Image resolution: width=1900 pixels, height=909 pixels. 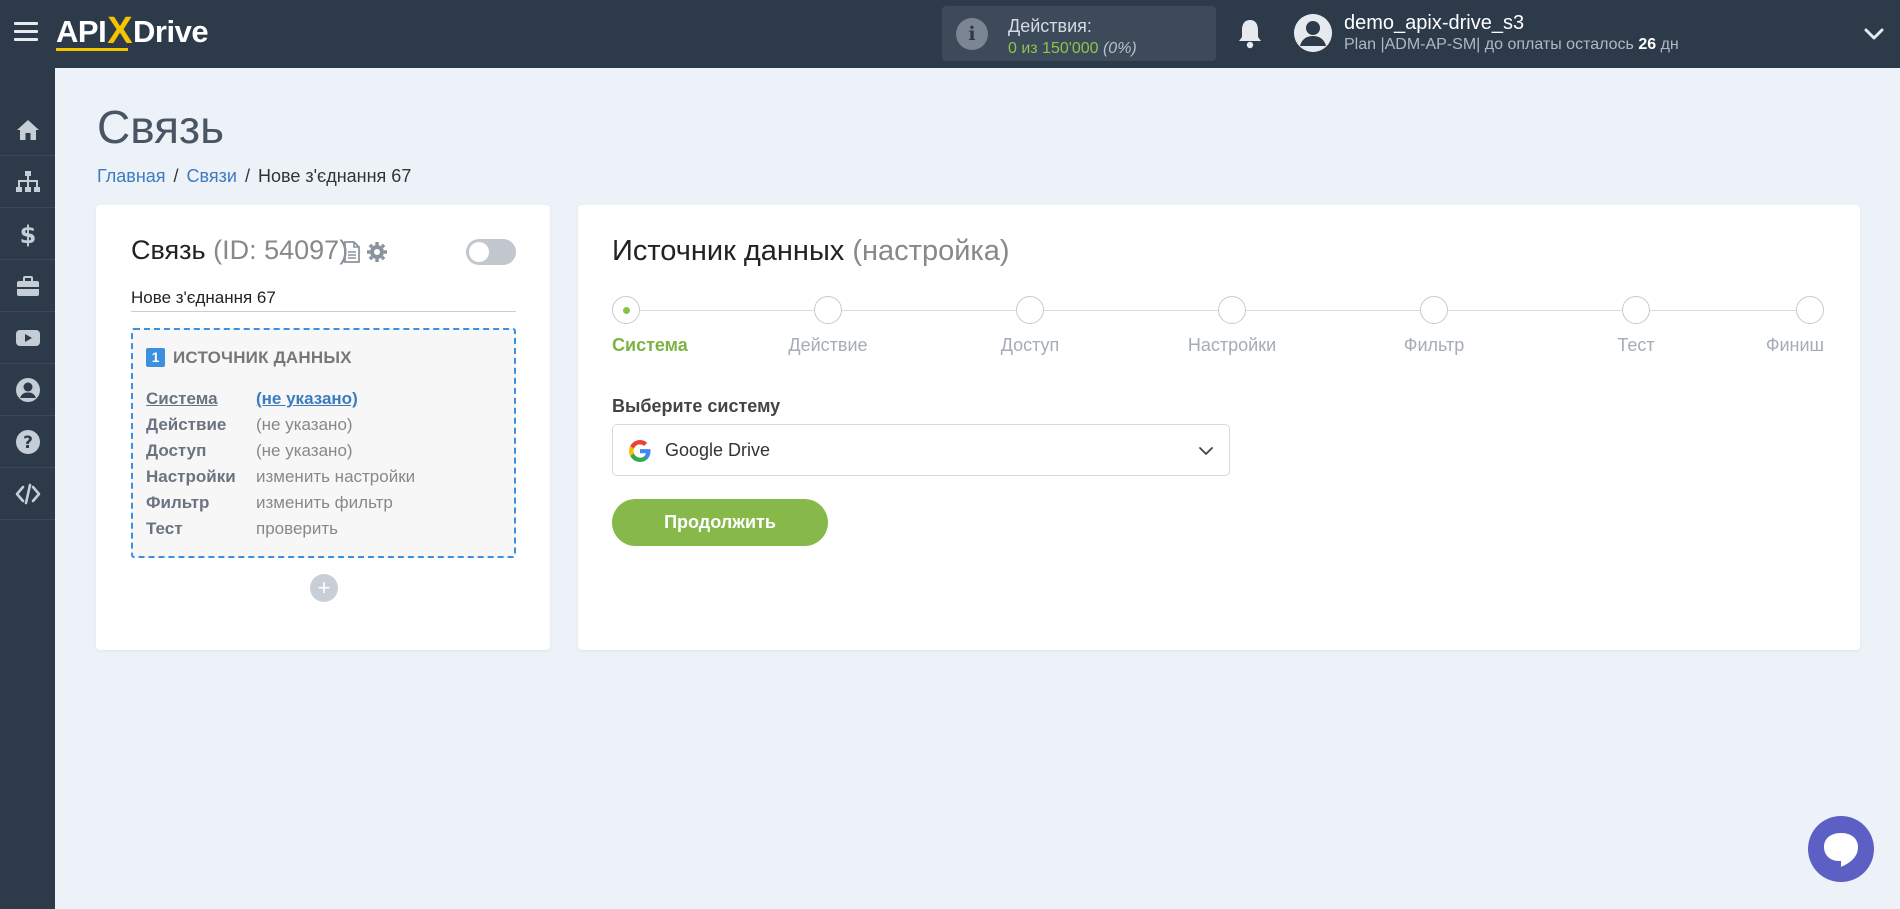 I want to click on source-row-test: Тест проверить, so click(x=242, y=529).